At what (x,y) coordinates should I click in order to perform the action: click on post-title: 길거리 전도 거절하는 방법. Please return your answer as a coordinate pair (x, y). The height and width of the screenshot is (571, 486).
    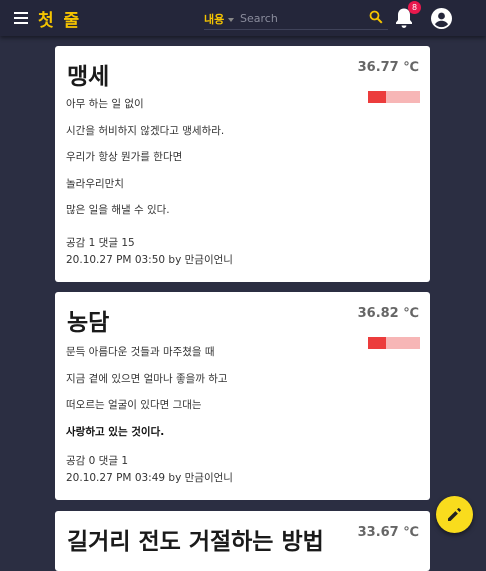
    Looking at the image, I should click on (195, 539).